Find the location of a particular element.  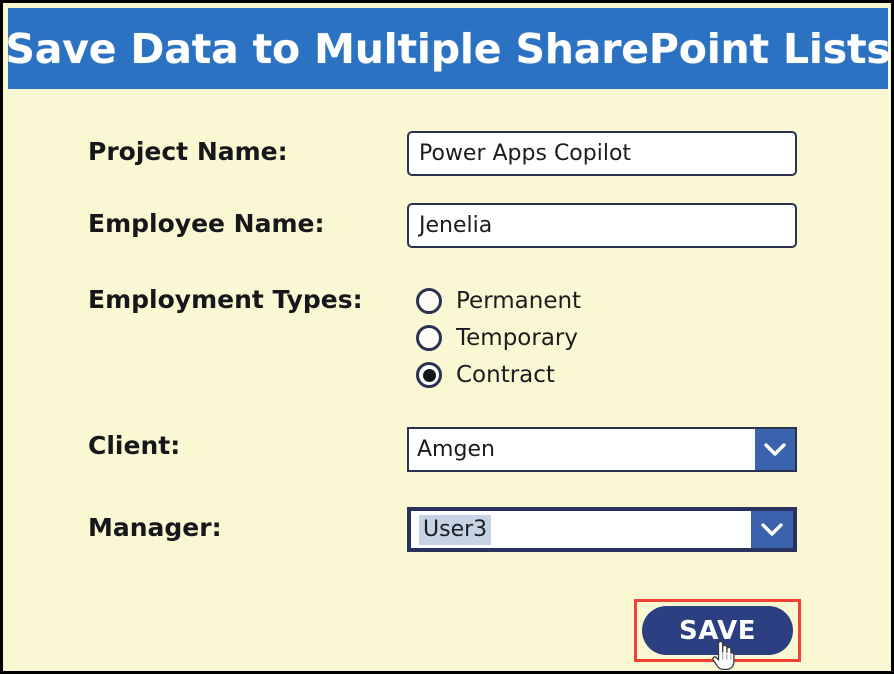

radio-option-temporary: Temporary is located at coordinates (566, 338).